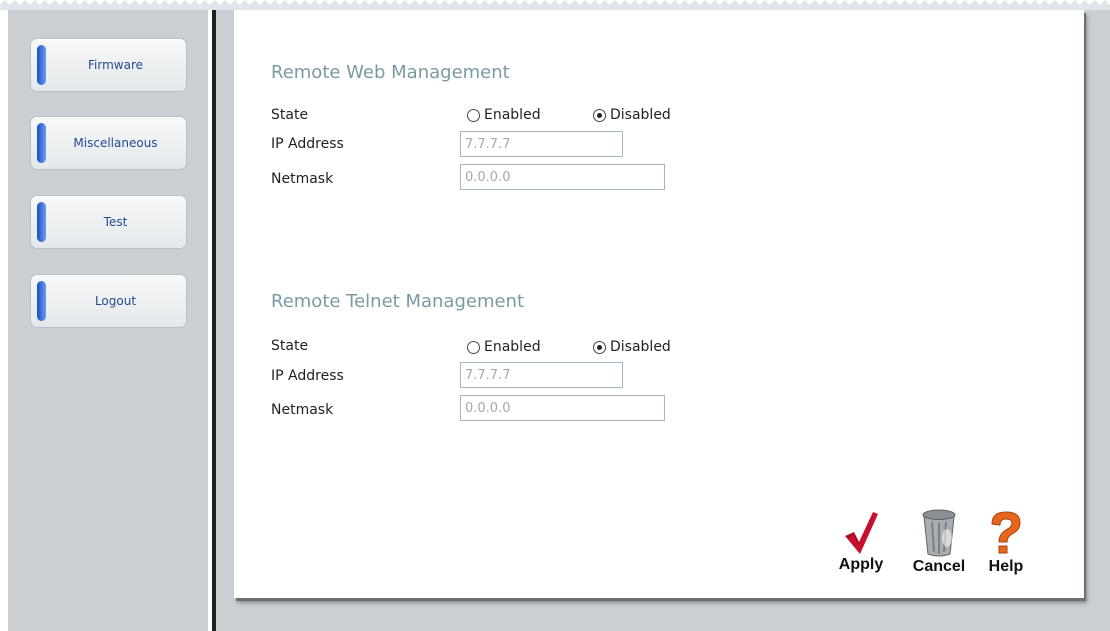 The height and width of the screenshot is (631, 1110). I want to click on section-title-telnet: Remote Telnet Management, so click(398, 301).